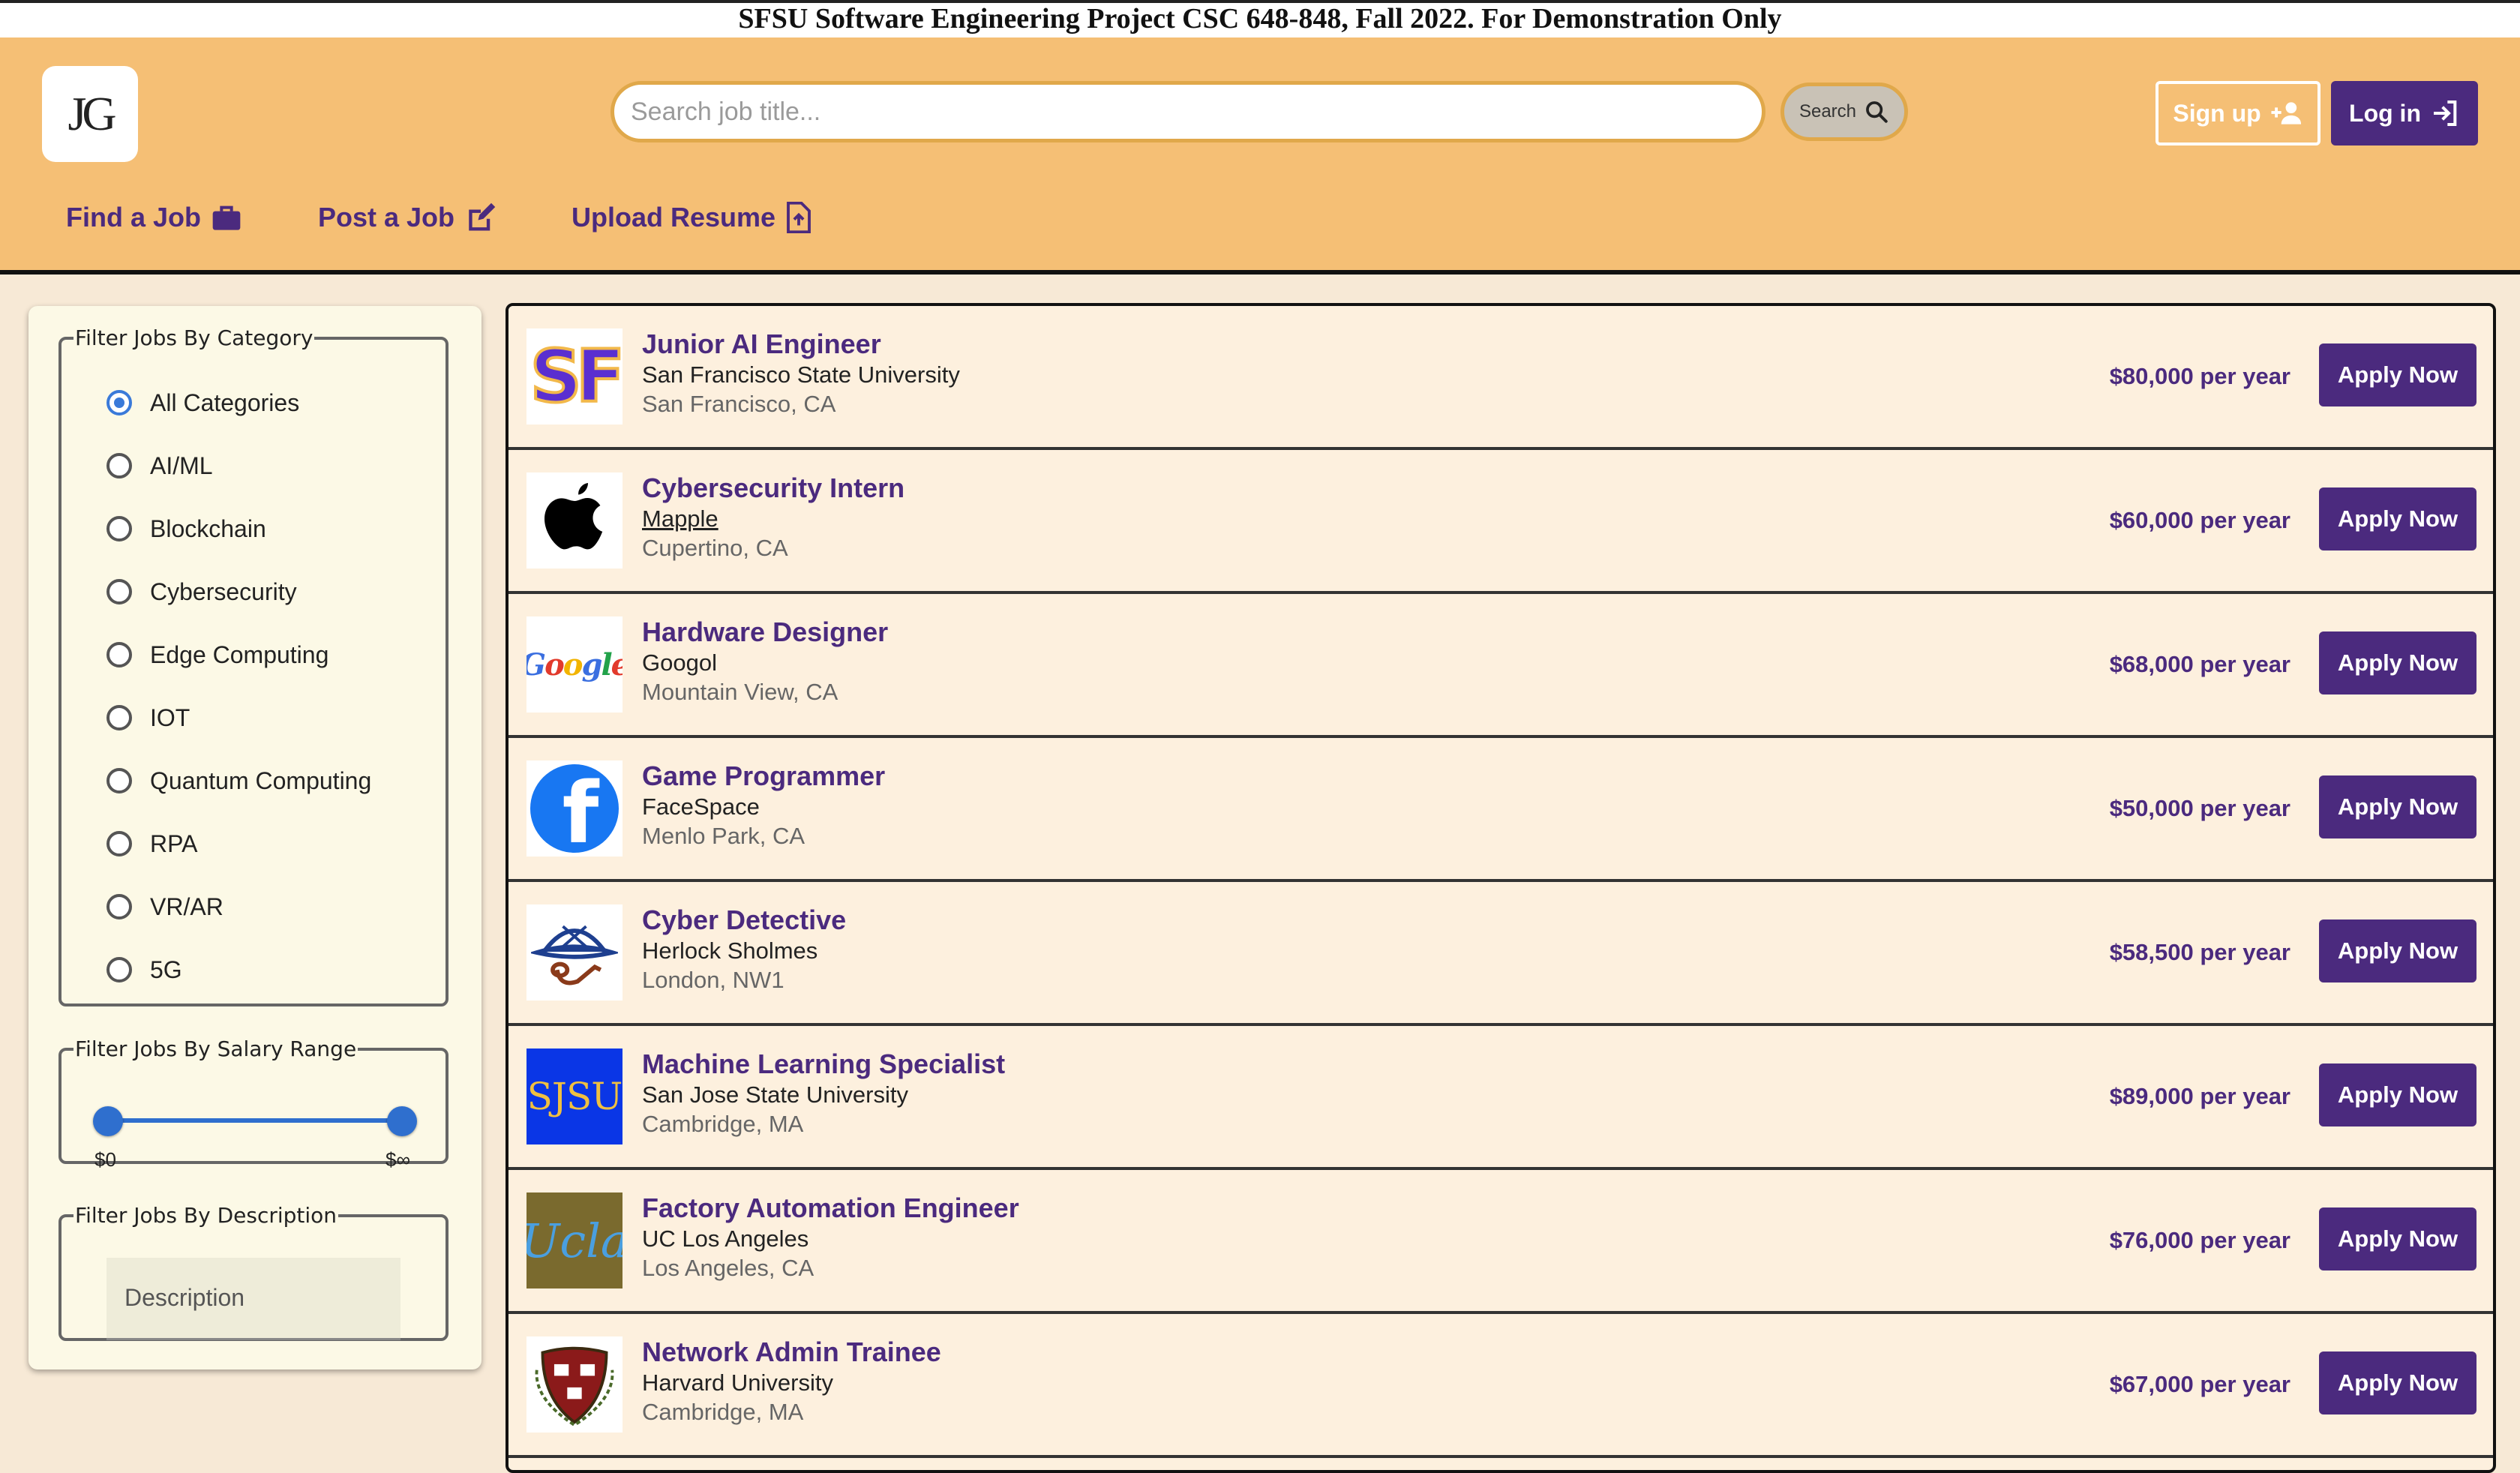 The image size is (2520, 1473). I want to click on salary-max-handle, so click(402, 1121).